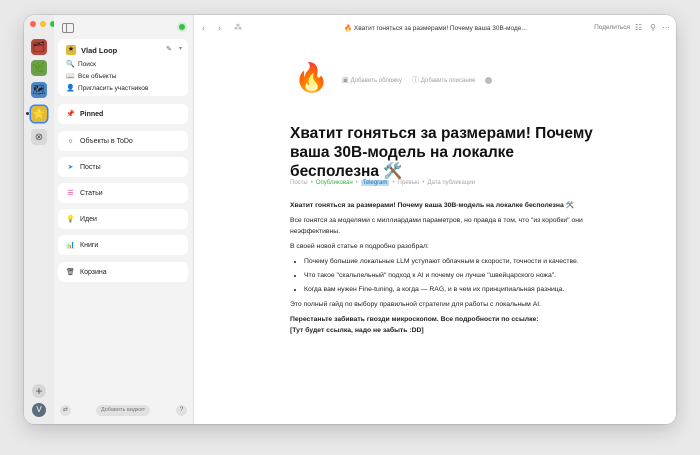 This screenshot has height=455, width=700. Describe the element at coordinates (68, 28) in the screenshot. I see `sidebar-toggle-icon` at that location.